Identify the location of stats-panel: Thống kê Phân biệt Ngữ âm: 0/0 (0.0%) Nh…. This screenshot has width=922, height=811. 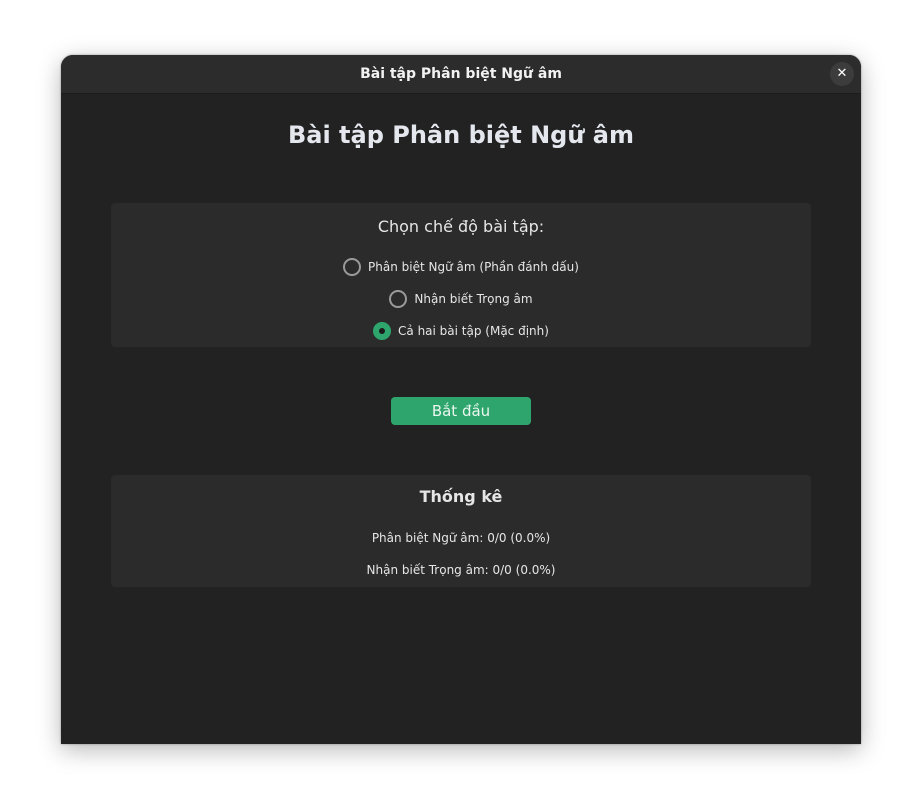
(461, 531).